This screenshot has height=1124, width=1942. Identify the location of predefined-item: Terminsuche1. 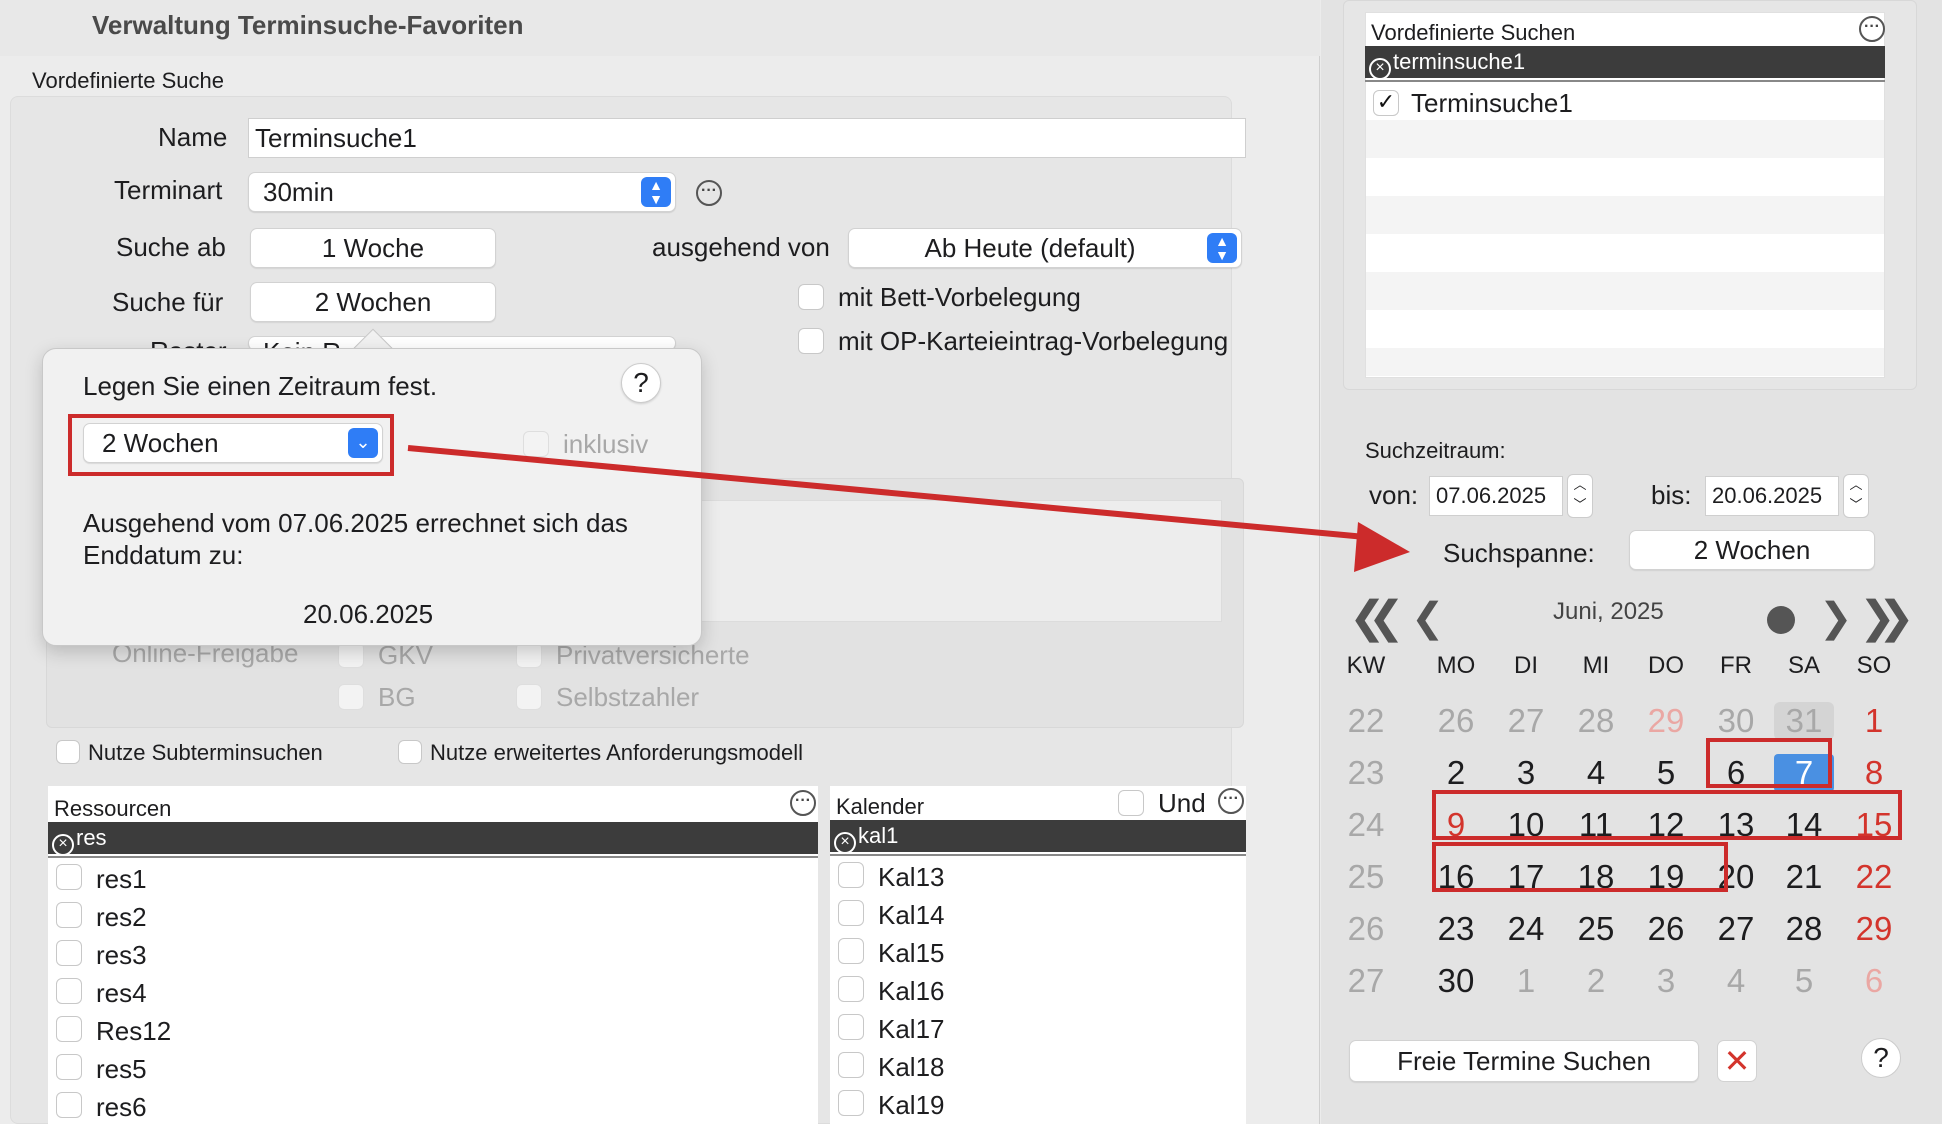
(1492, 103).